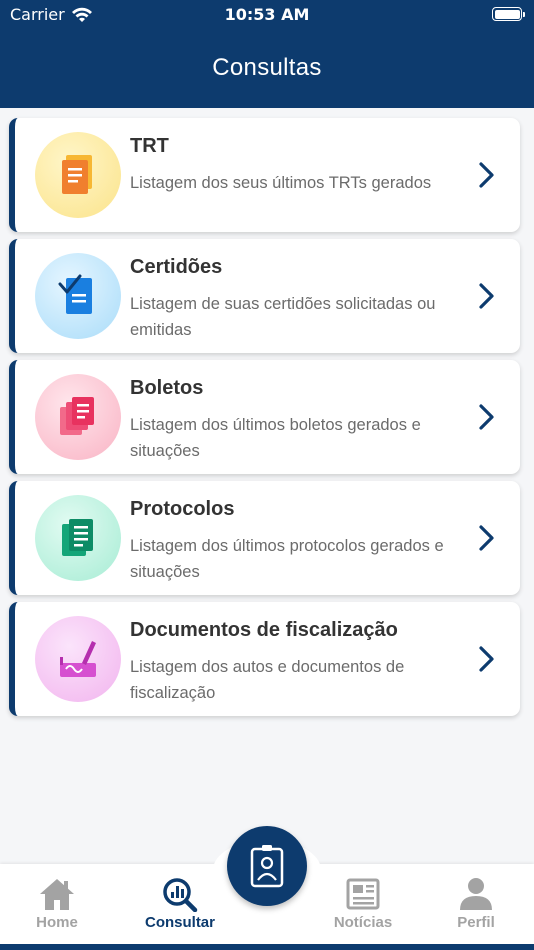 This screenshot has width=534, height=950. I want to click on query-item-title: Protocolos, so click(182, 509).